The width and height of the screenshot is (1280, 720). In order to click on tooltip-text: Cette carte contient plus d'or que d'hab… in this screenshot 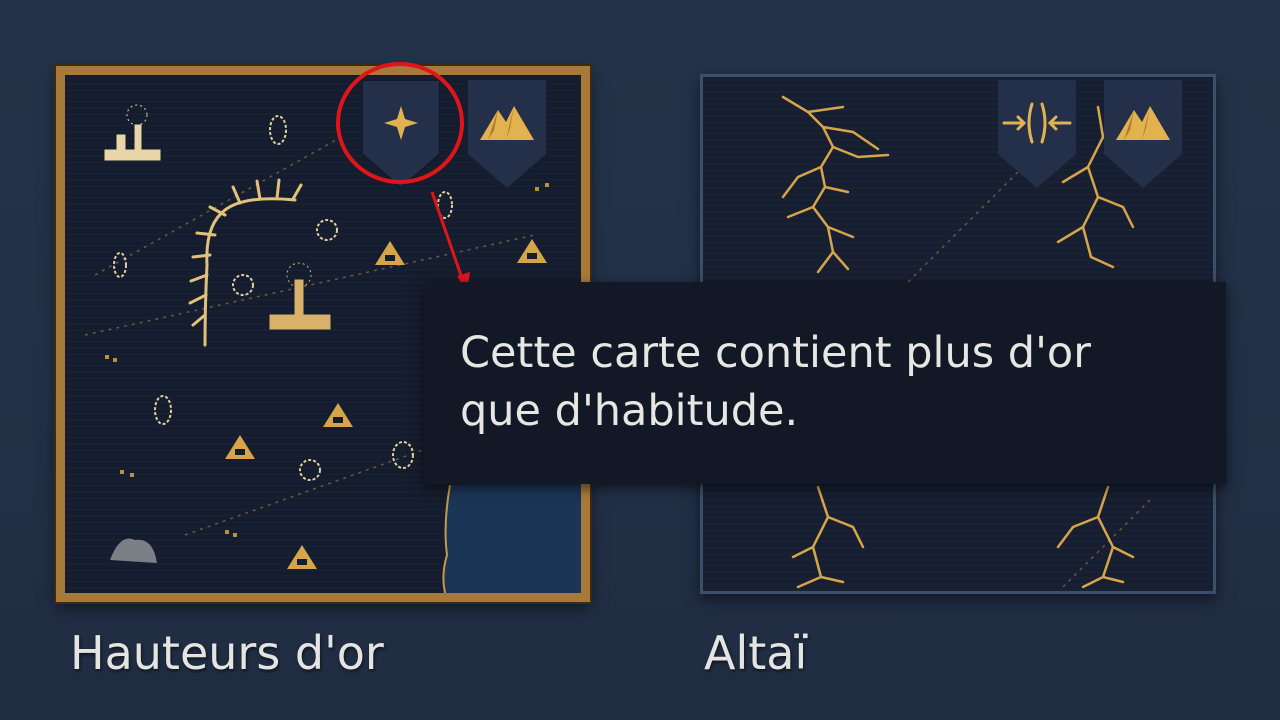, I will do `click(825, 382)`.